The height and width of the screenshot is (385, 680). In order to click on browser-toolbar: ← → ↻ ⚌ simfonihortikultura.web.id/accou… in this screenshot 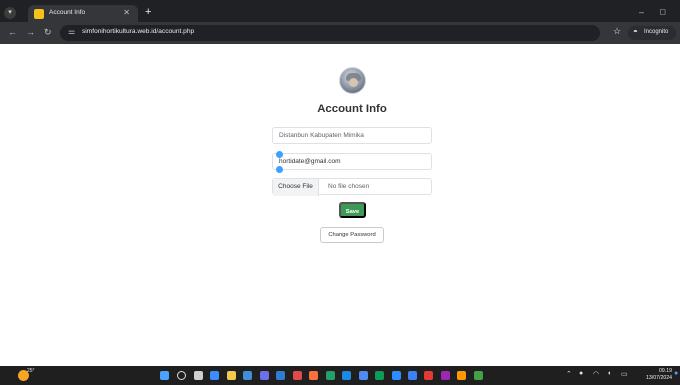, I will do `click(340, 33)`.